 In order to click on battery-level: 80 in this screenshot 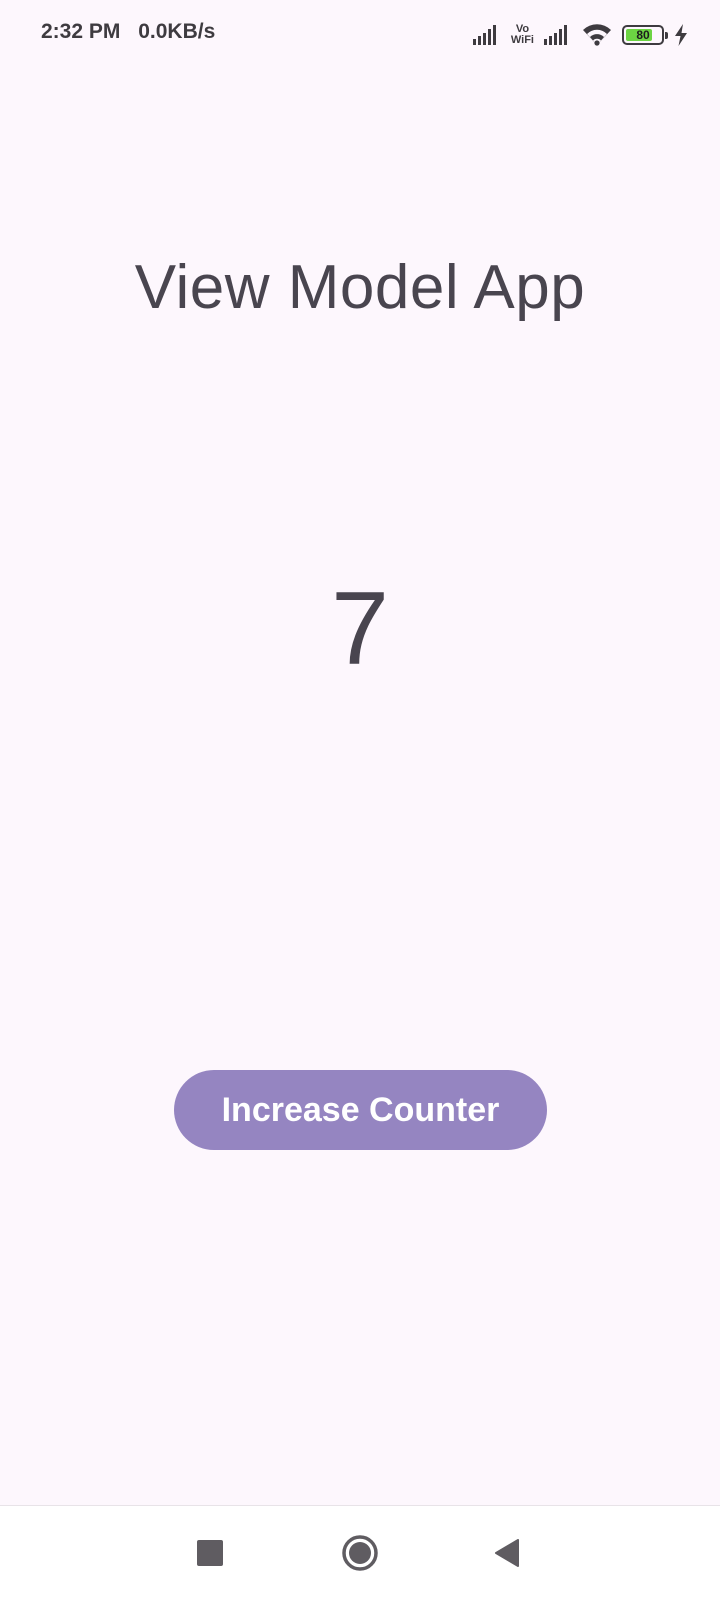, I will do `click(643, 35)`.